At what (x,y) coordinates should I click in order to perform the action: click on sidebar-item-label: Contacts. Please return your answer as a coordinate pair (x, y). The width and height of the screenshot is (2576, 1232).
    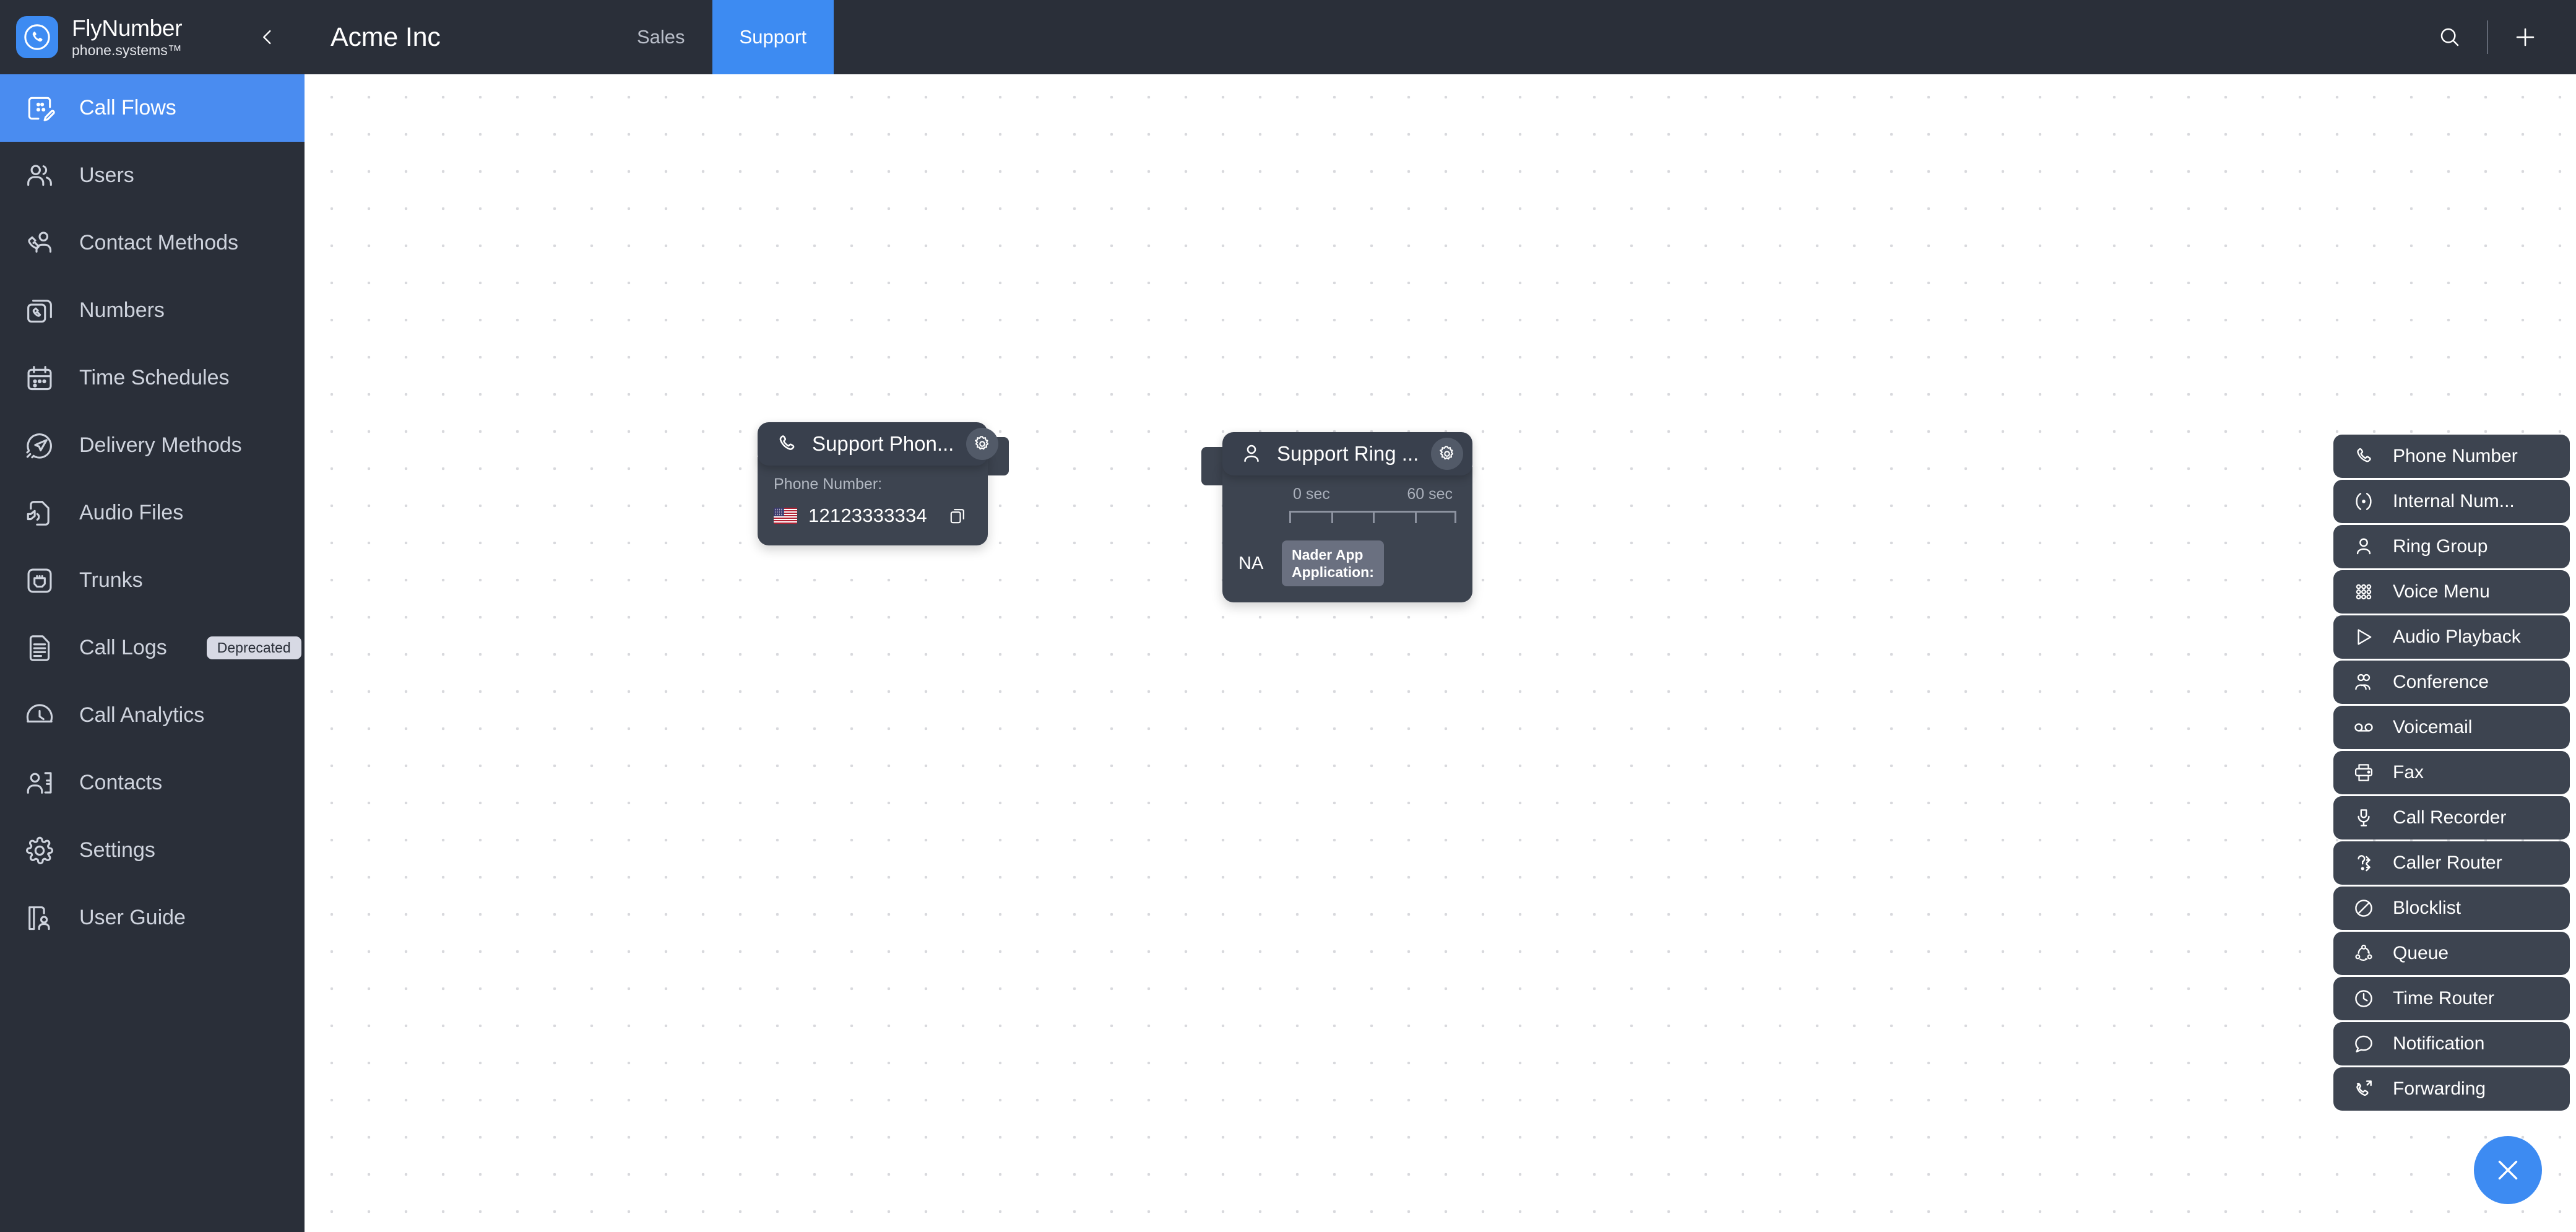
    Looking at the image, I should click on (121, 782).